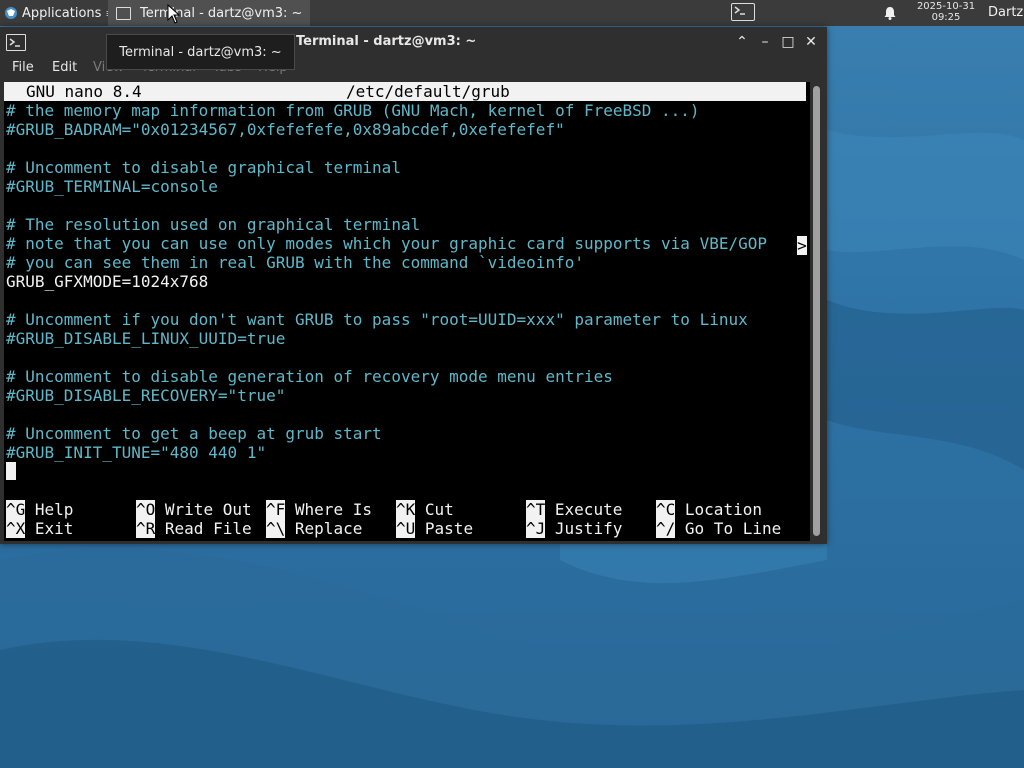 The image size is (1024, 768). What do you see at coordinates (723, 509) in the screenshot?
I see `shortcut-label: Location` at bounding box center [723, 509].